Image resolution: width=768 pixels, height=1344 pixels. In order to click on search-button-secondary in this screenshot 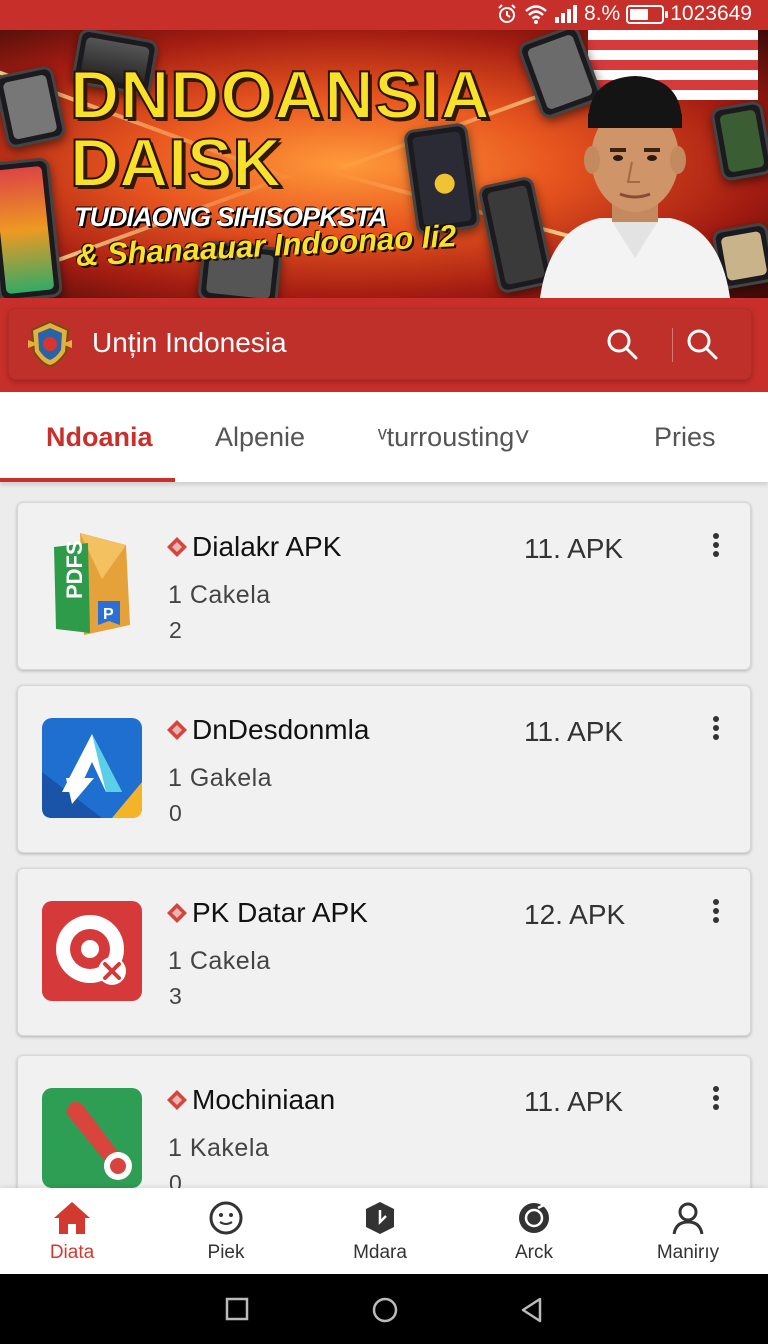, I will do `click(702, 344)`.